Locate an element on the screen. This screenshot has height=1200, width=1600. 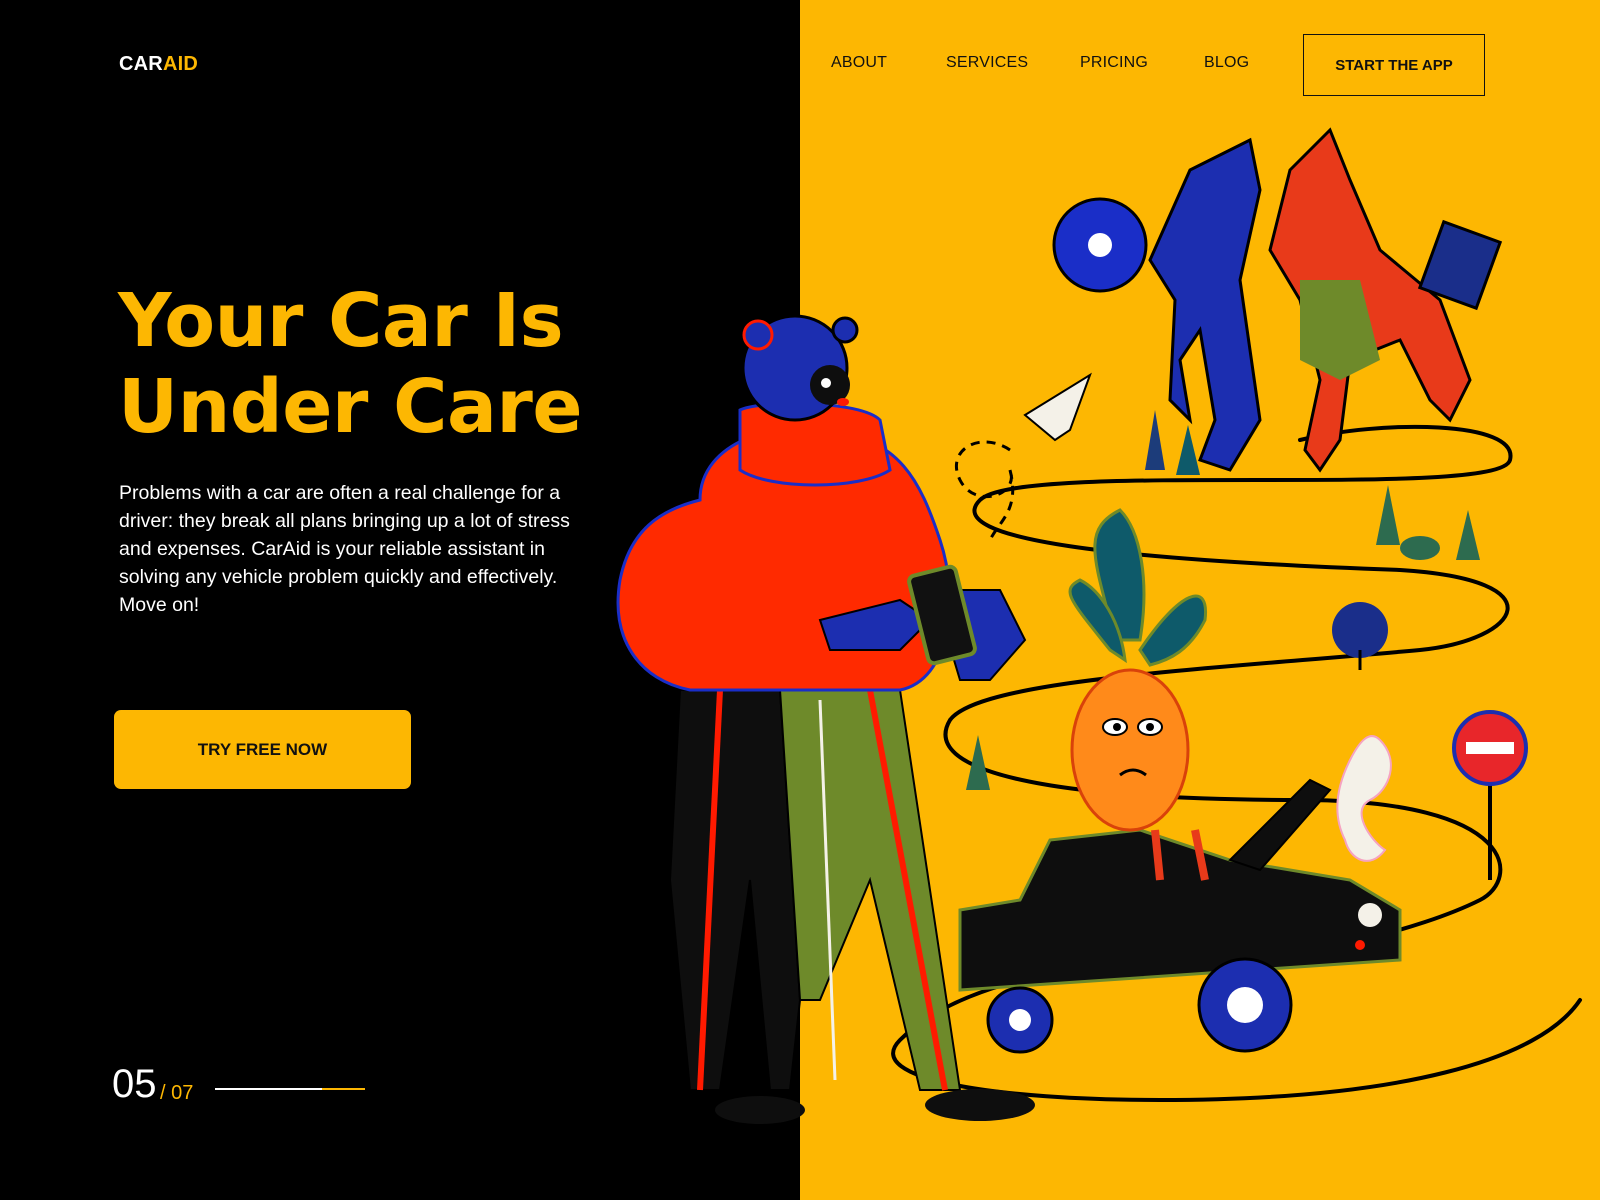
try-free-button: TRY FREE NOW is located at coordinates (262, 749).